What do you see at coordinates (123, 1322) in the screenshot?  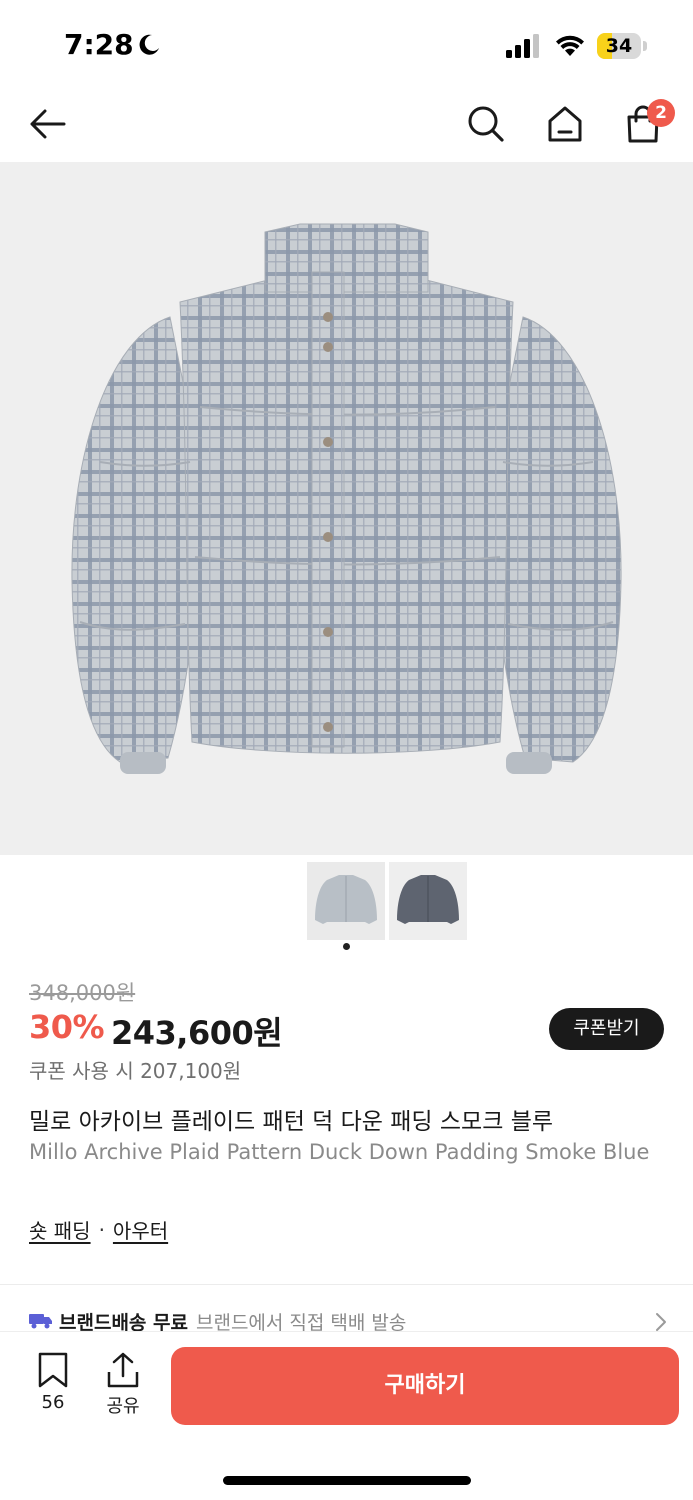 I see `shipping-label: 브랜드배송 무료` at bounding box center [123, 1322].